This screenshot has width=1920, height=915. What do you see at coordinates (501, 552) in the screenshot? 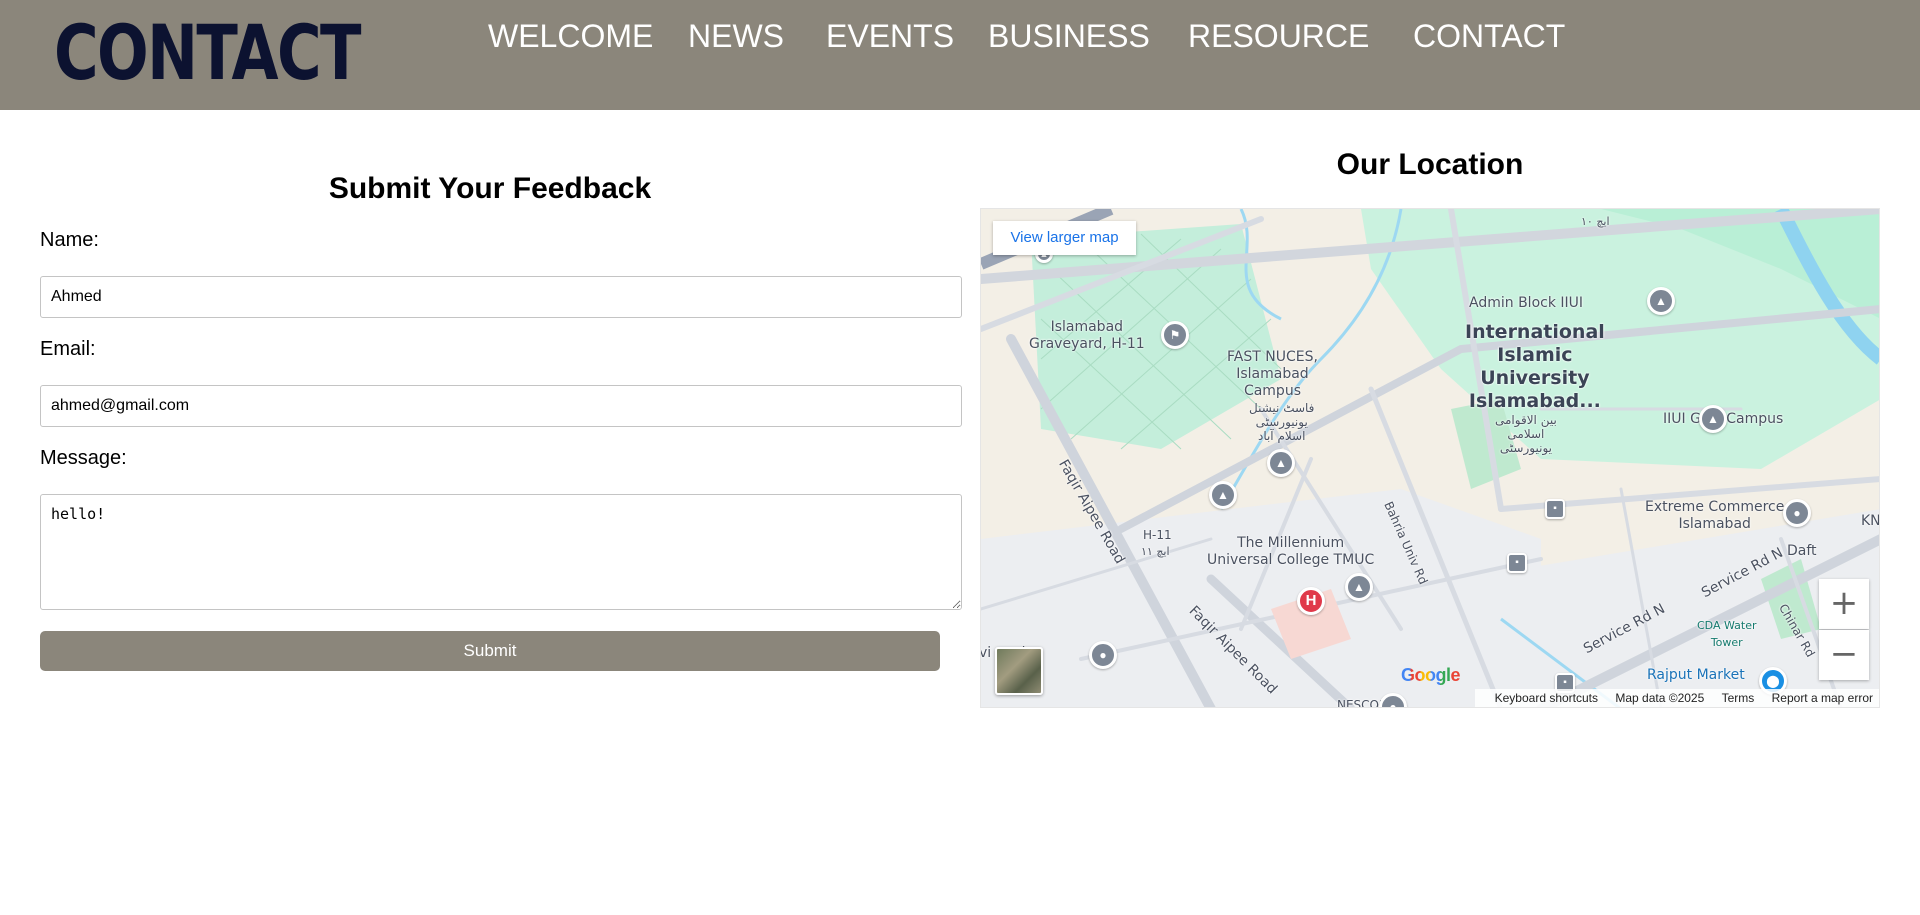
I see `message-textarea` at bounding box center [501, 552].